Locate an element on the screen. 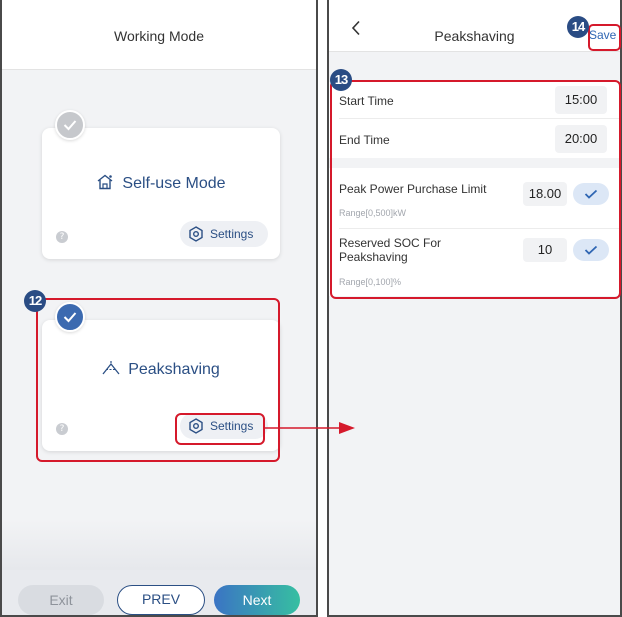 The width and height of the screenshot is (622, 617). check-icon is located at coordinates (70, 125).